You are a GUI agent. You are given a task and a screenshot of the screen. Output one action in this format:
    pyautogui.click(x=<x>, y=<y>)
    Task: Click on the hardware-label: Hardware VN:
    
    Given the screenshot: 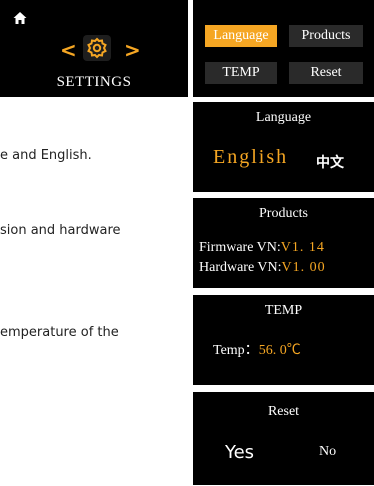 What is the action you would take?
    pyautogui.click(x=240, y=267)
    